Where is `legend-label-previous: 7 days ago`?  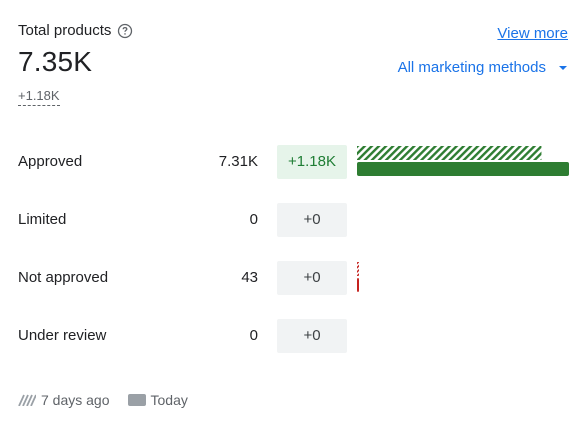
legend-label-previous: 7 days ago is located at coordinates (75, 400).